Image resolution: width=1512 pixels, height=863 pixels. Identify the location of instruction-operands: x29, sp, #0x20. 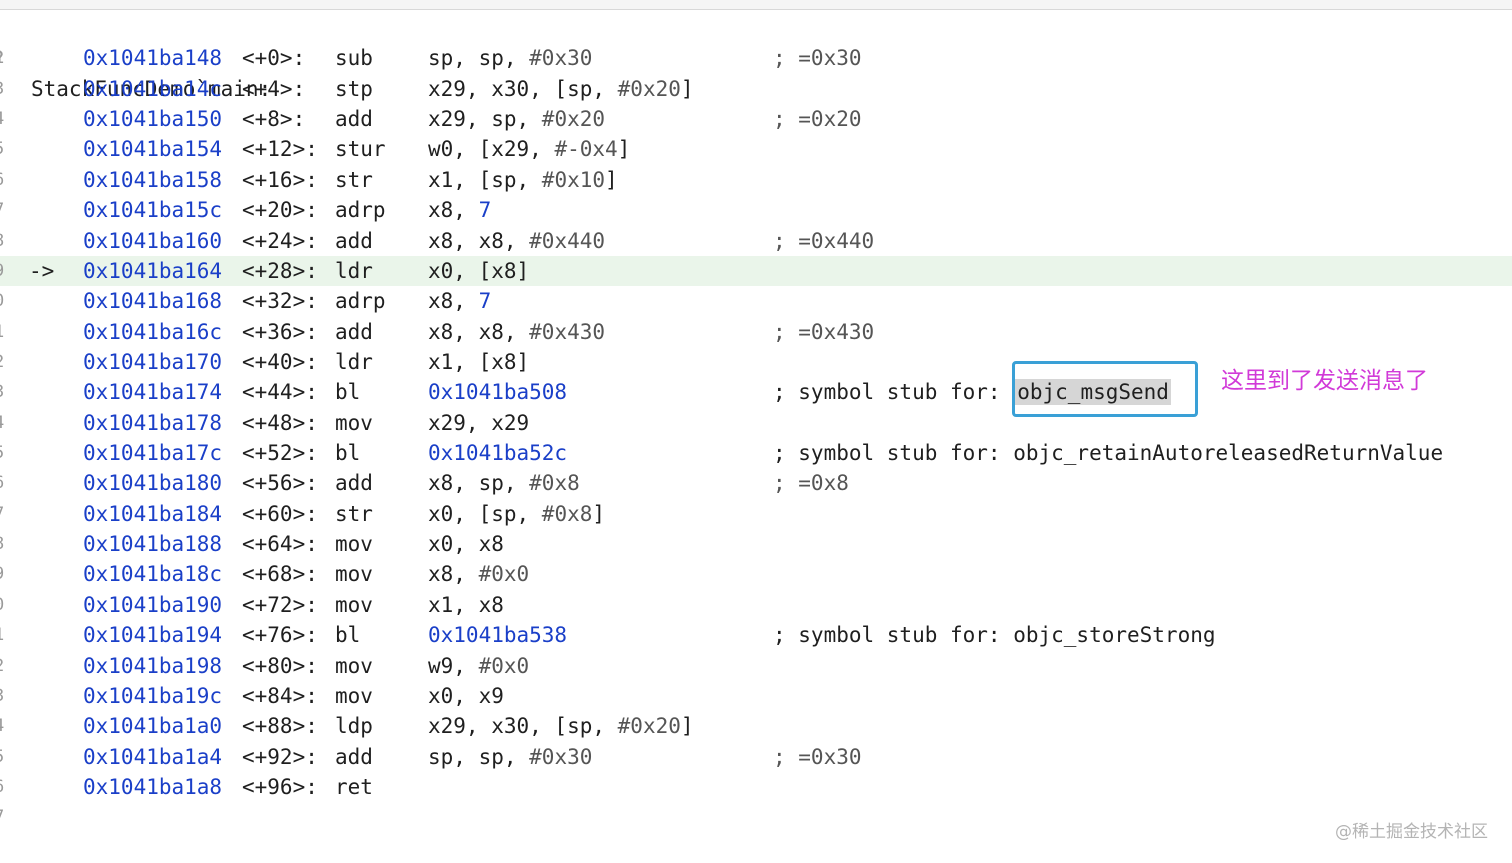
(516, 119).